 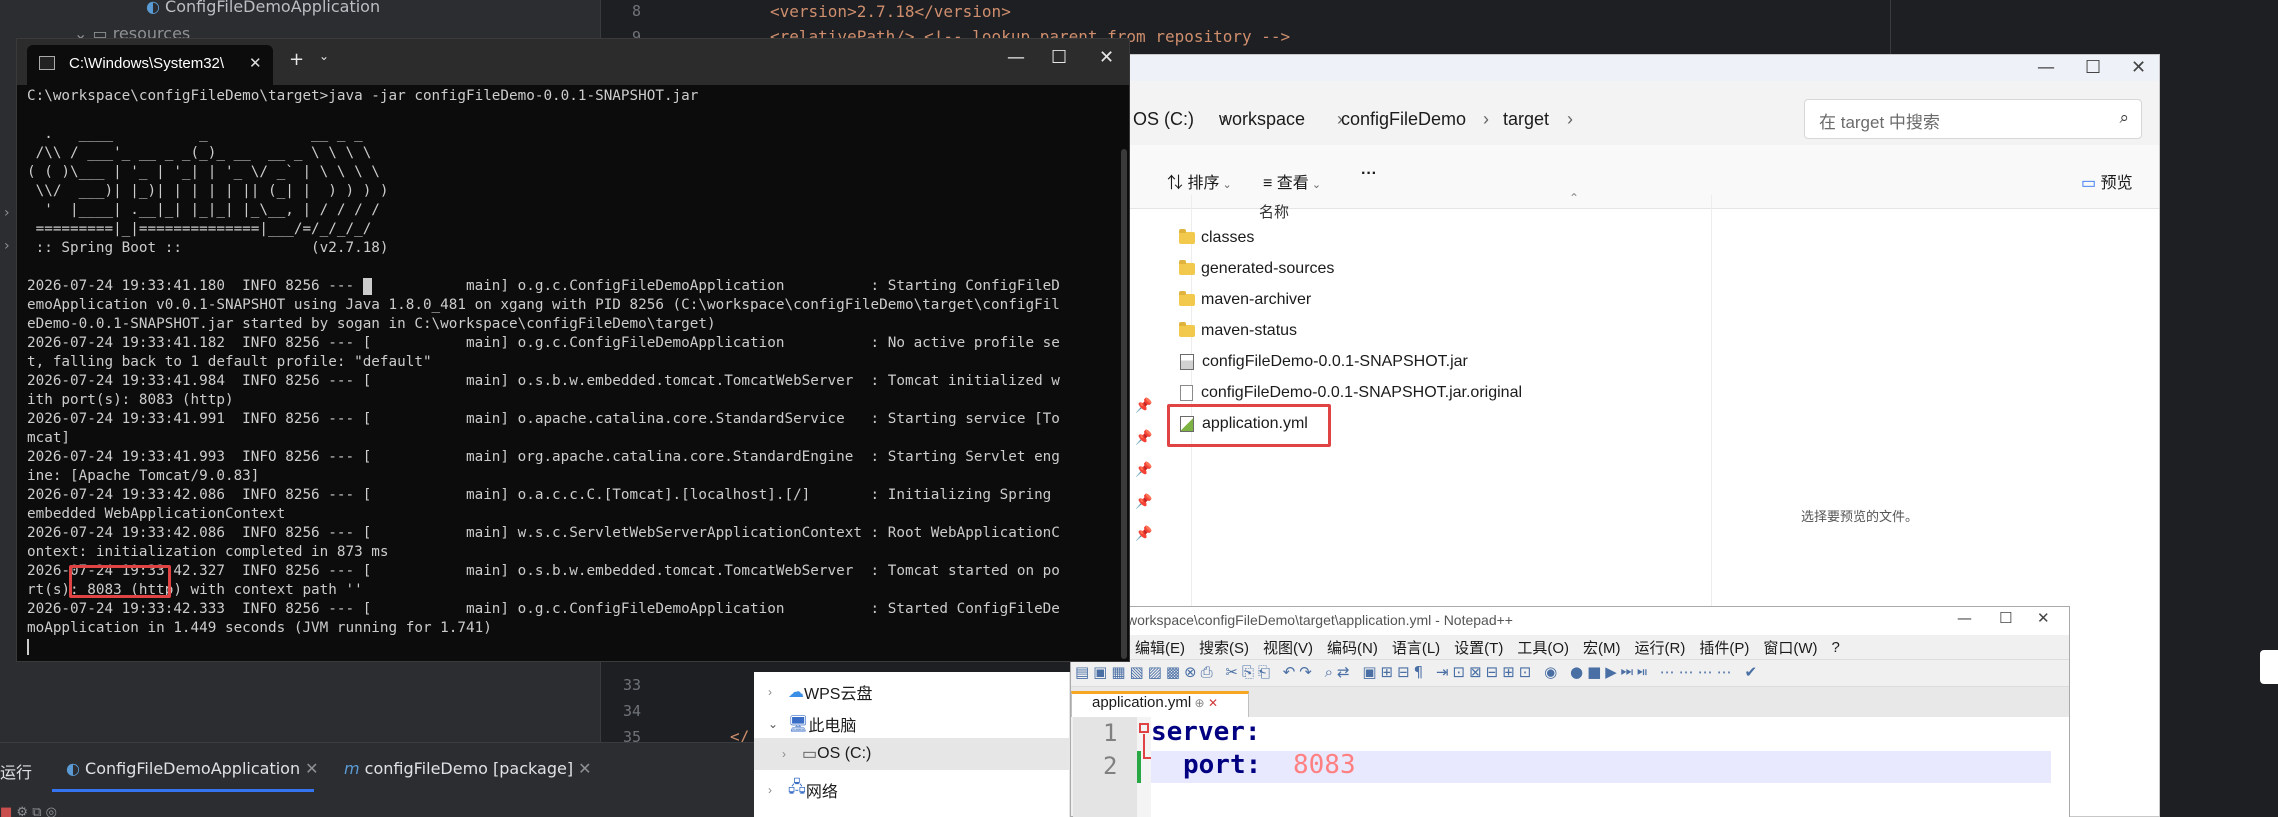 I want to click on menu-plugins: 插件(P), so click(x=1724, y=647).